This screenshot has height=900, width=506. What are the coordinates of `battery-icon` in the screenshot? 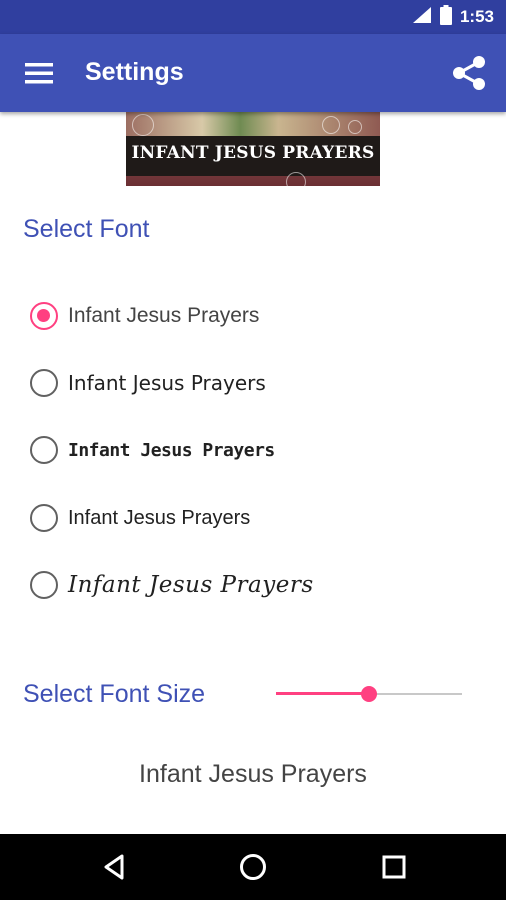 It's located at (445, 17).